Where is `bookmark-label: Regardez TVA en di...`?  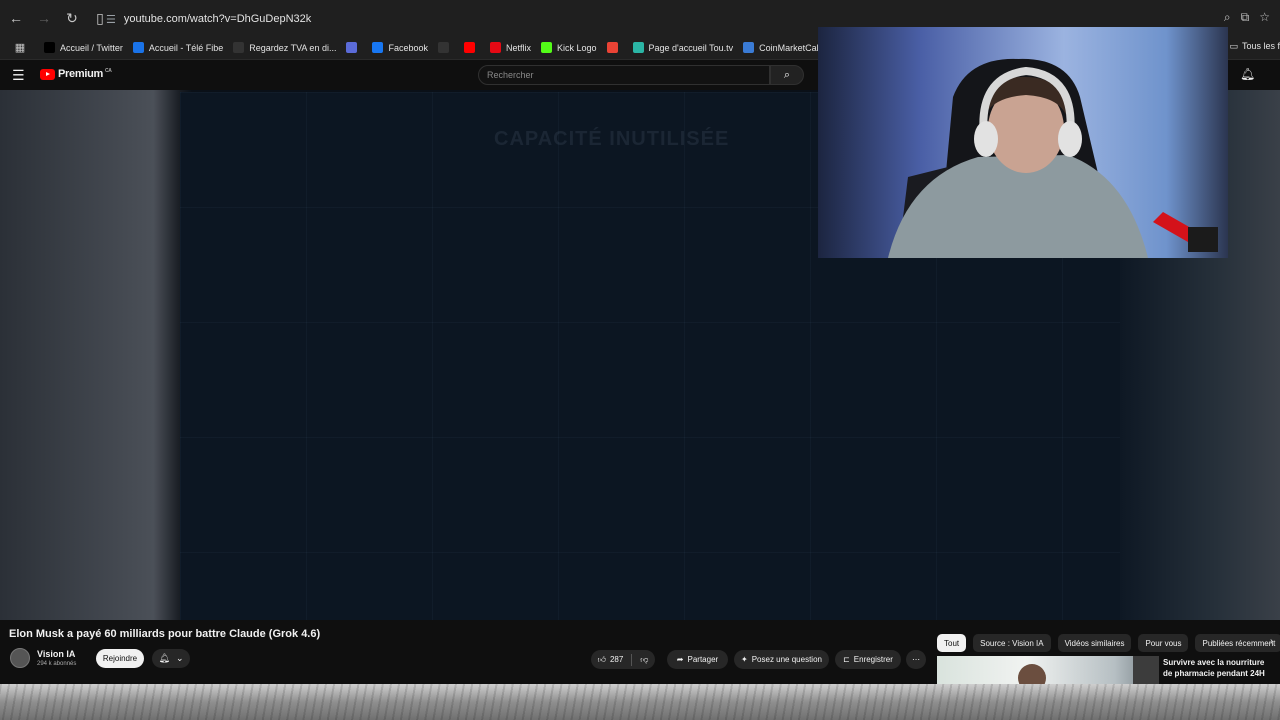
bookmark-label: Regardez TVA en di... is located at coordinates (293, 47).